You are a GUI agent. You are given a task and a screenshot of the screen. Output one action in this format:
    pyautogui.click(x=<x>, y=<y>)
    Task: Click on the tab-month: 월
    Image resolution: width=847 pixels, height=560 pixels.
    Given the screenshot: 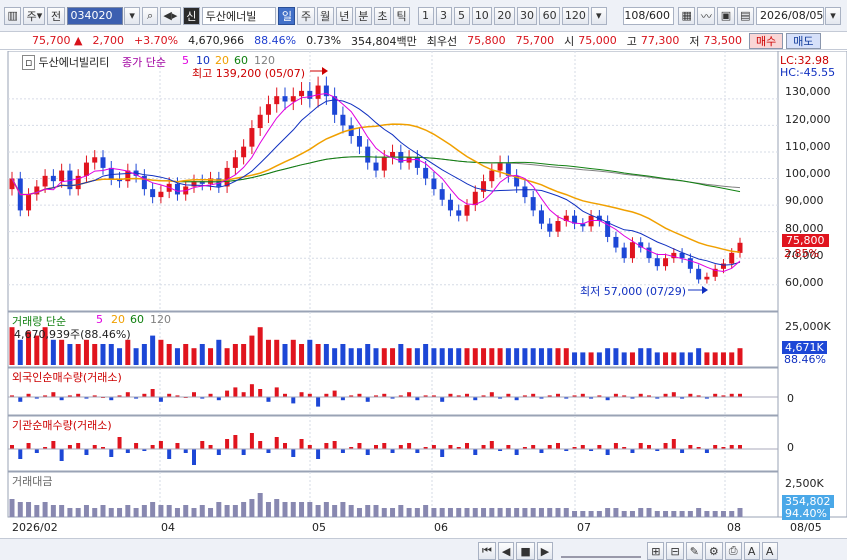 What is the action you would take?
    pyautogui.click(x=325, y=15)
    